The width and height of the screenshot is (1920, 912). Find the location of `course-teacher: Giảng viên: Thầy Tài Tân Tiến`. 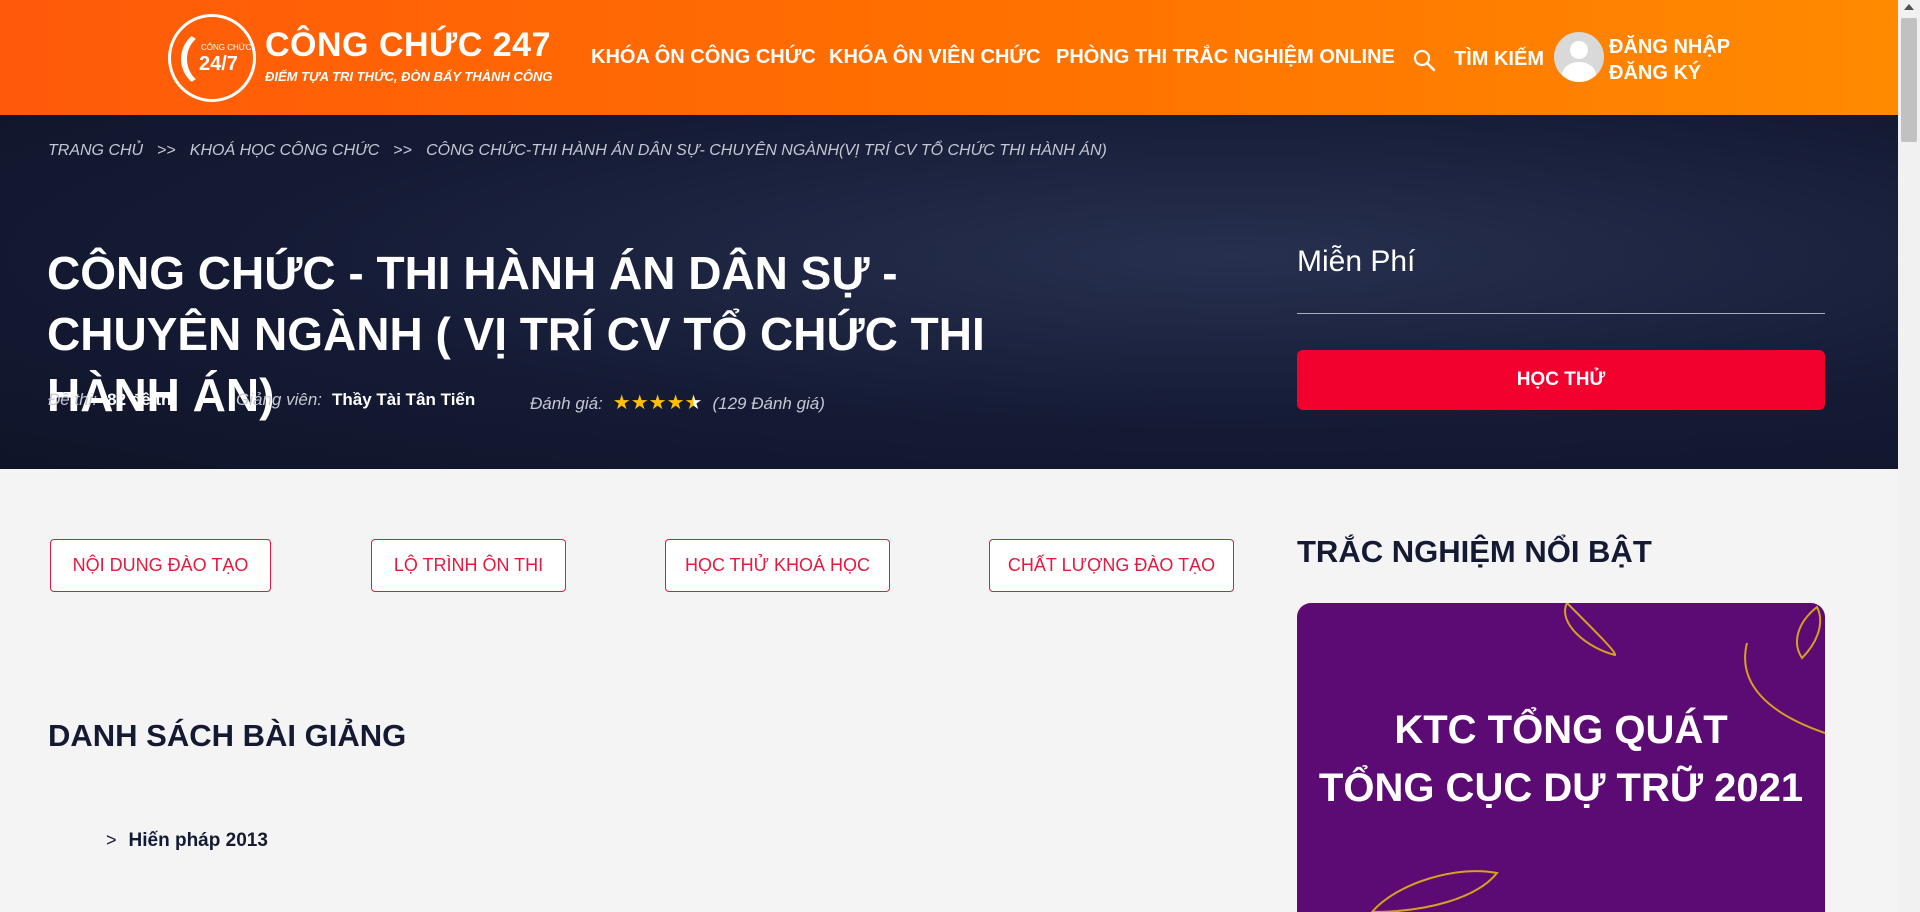

course-teacher: Giảng viên: Thầy Tài Tân Tiến is located at coordinates (355, 400).